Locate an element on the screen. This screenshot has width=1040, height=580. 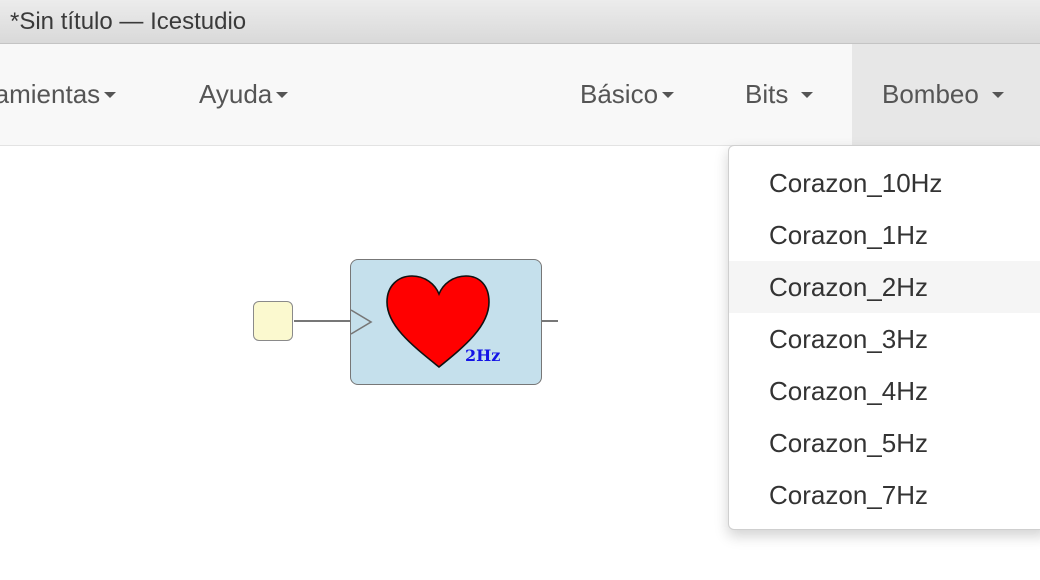
dropdown-item-corazon-1hz: Corazon_1Hz is located at coordinates (884, 235).